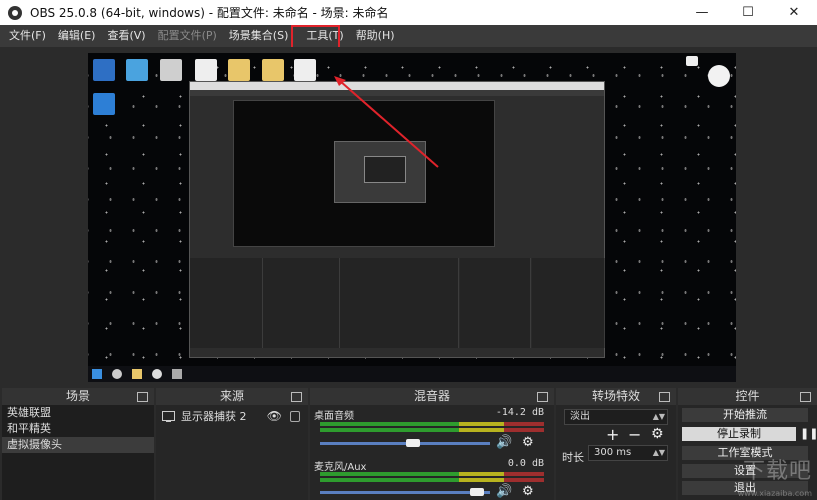  I want to click on obs-logo-icon, so click(15, 12).